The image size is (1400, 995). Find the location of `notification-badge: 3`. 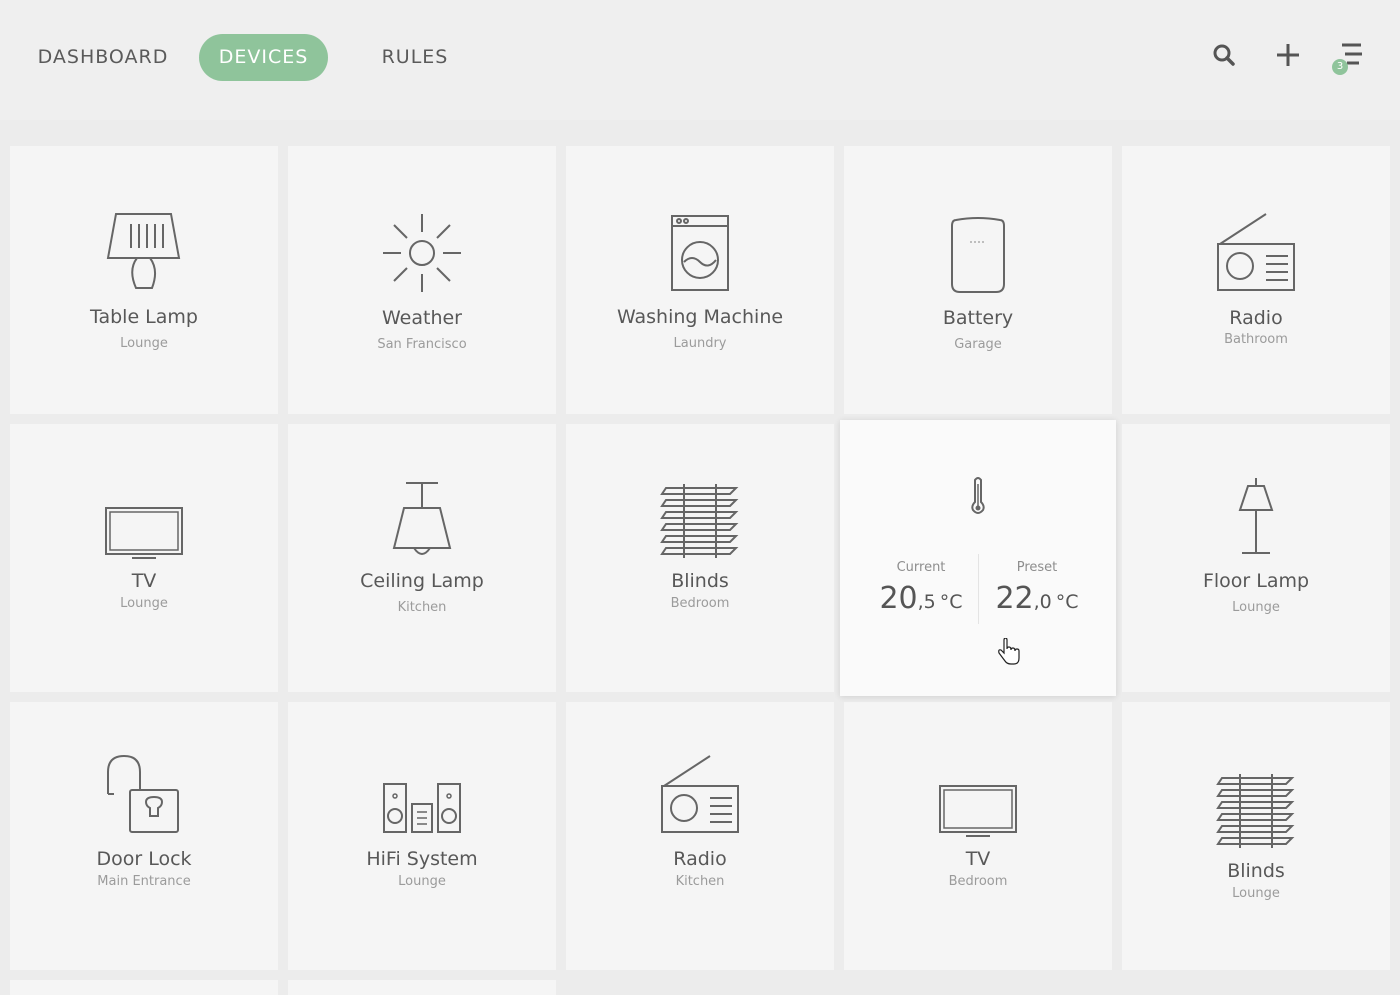

notification-badge: 3 is located at coordinates (1340, 67).